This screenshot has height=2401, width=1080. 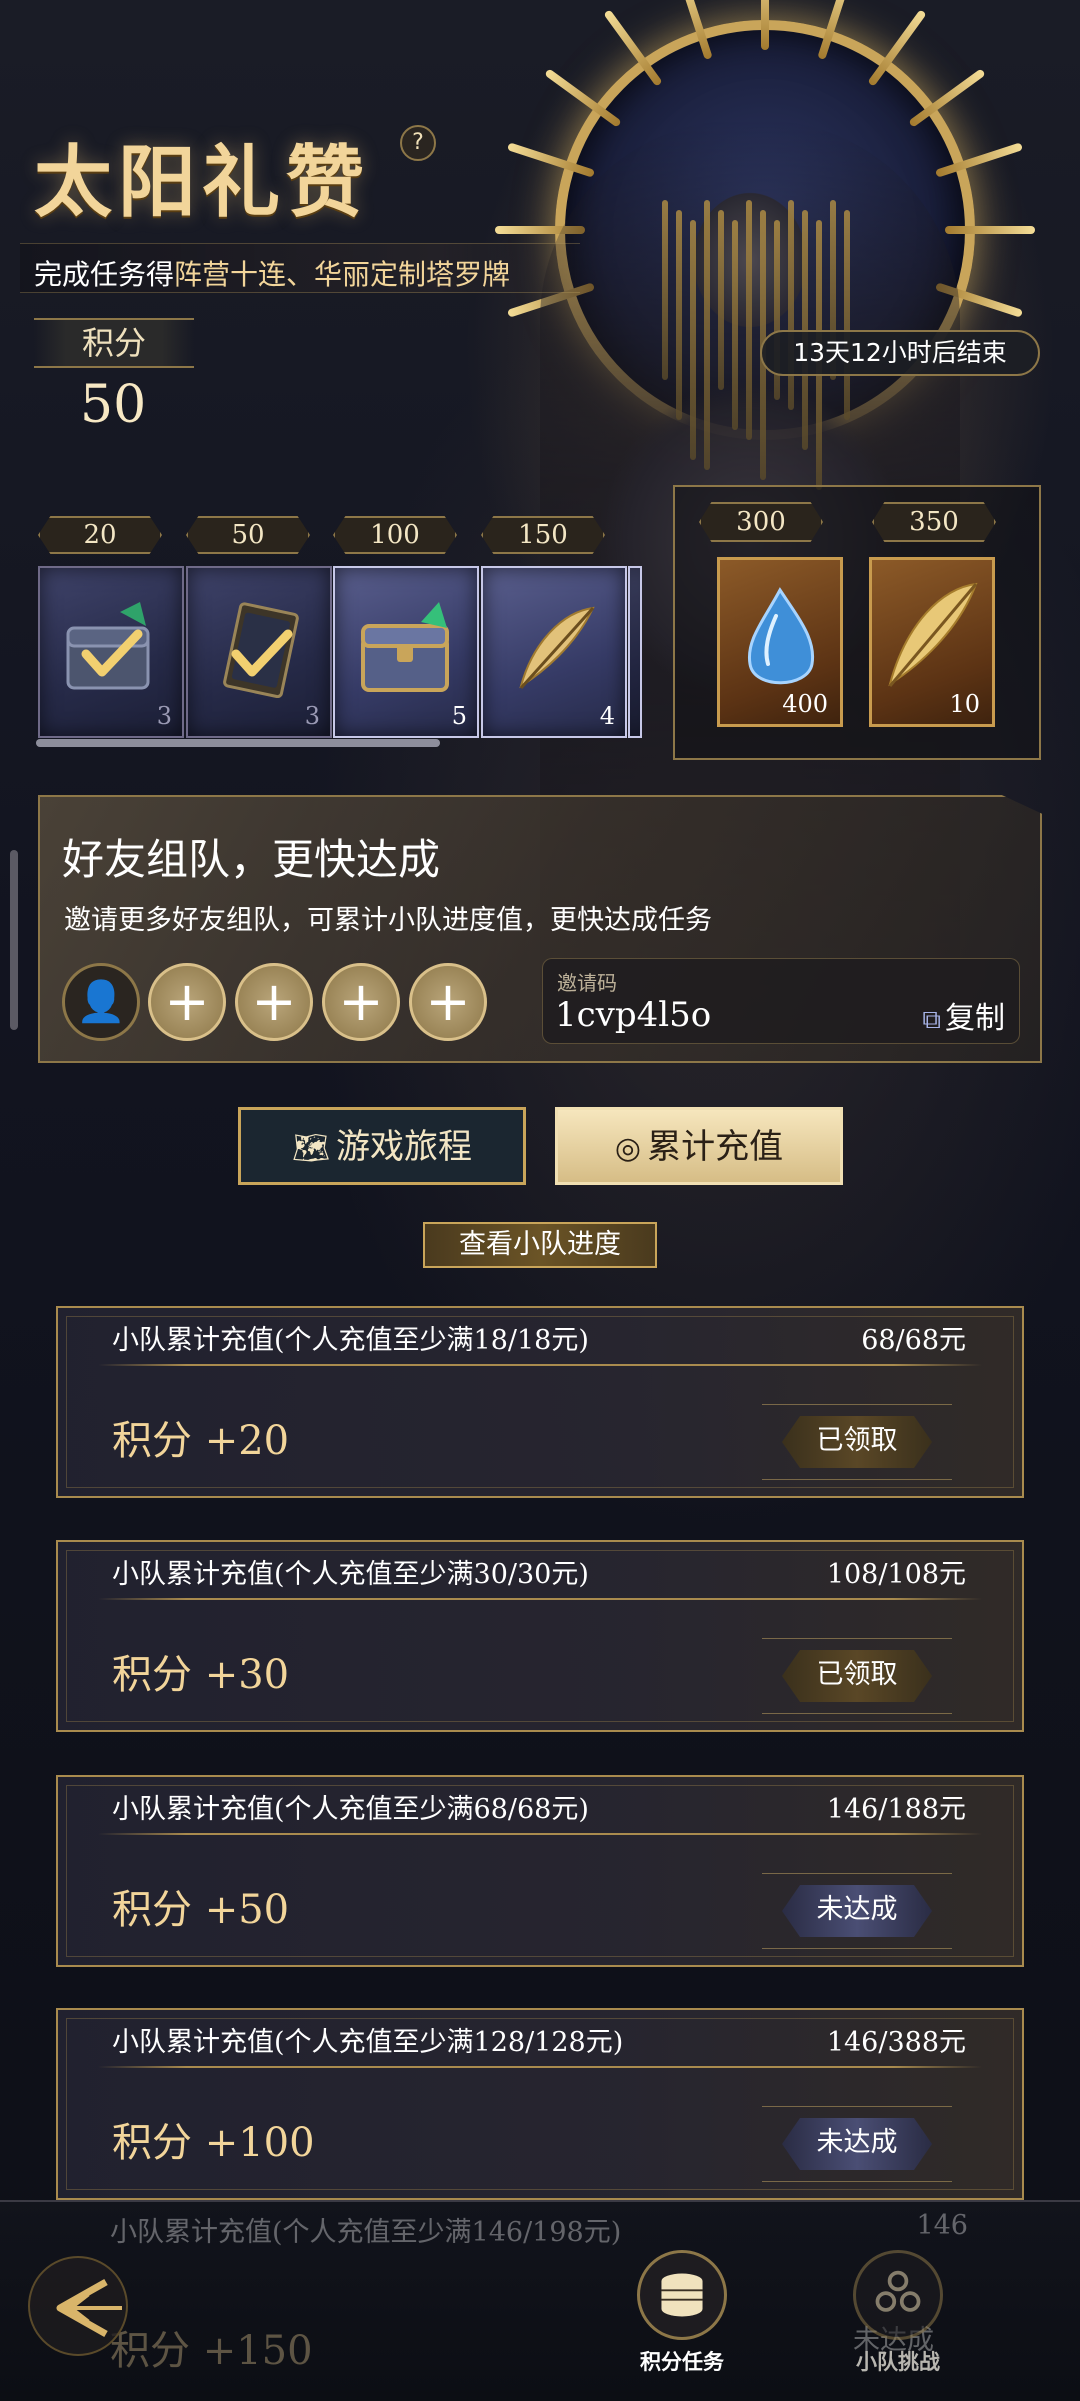 What do you see at coordinates (896, 1574) in the screenshot?
I see `task-progress: 108/108元` at bounding box center [896, 1574].